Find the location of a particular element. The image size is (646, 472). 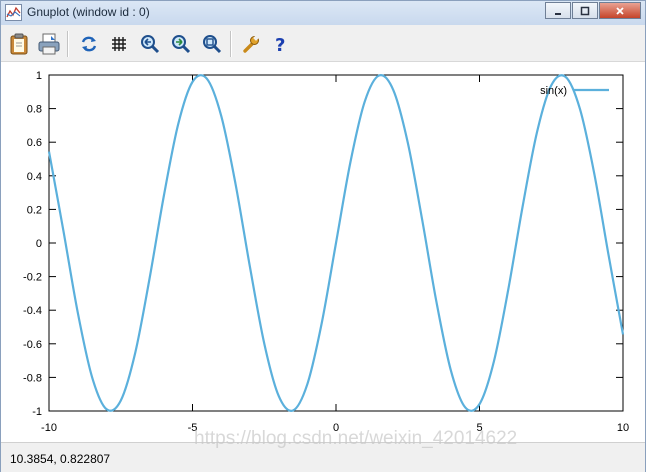

print-button is located at coordinates (49, 44).